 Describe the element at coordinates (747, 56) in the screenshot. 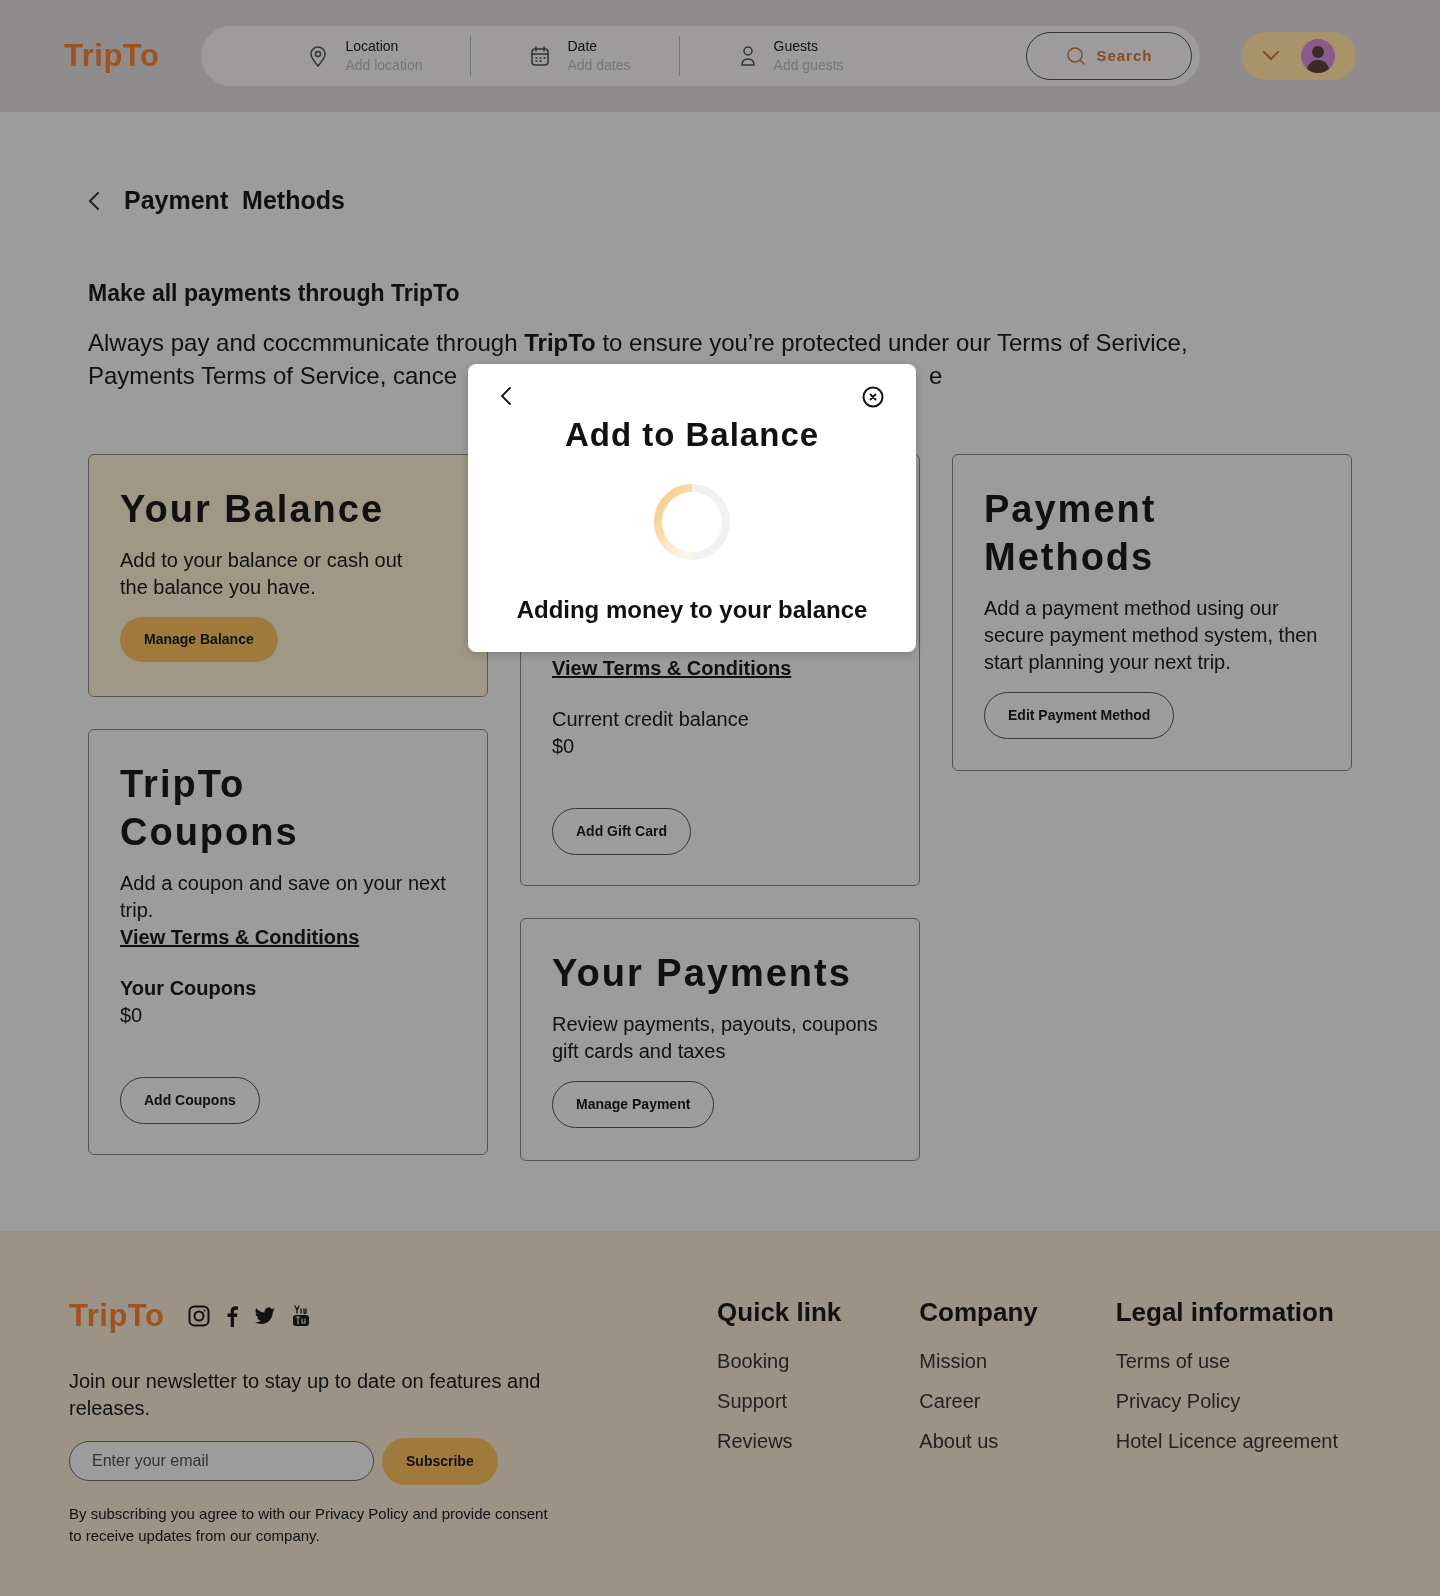

I see `person-icon` at that location.